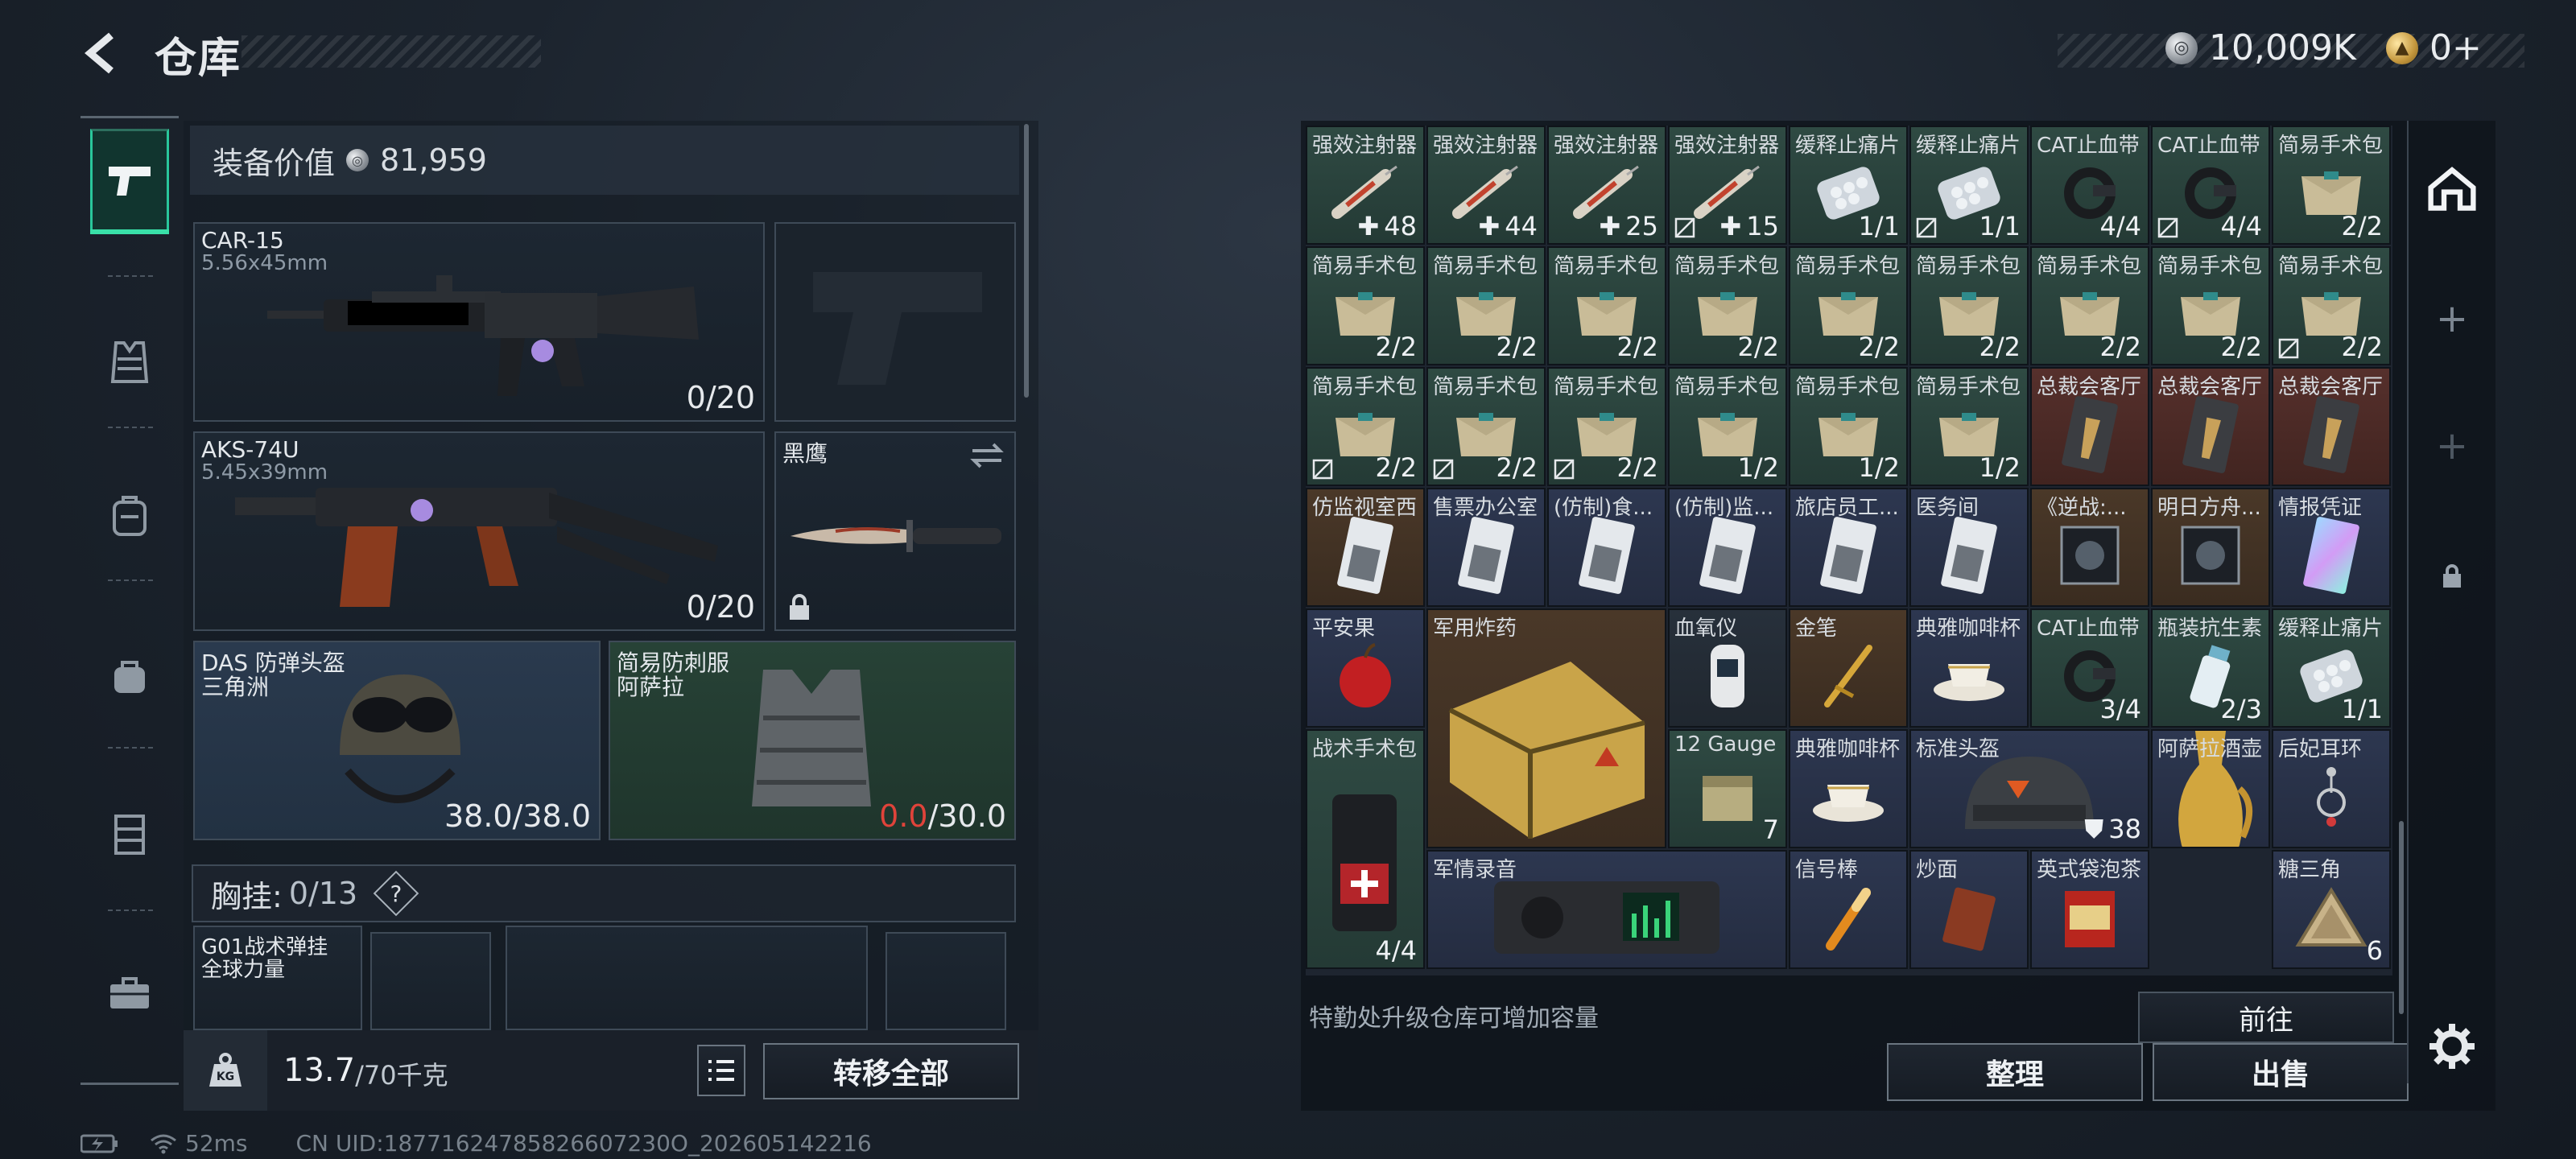  I want to click on warehouse-tab, so click(2452, 188).